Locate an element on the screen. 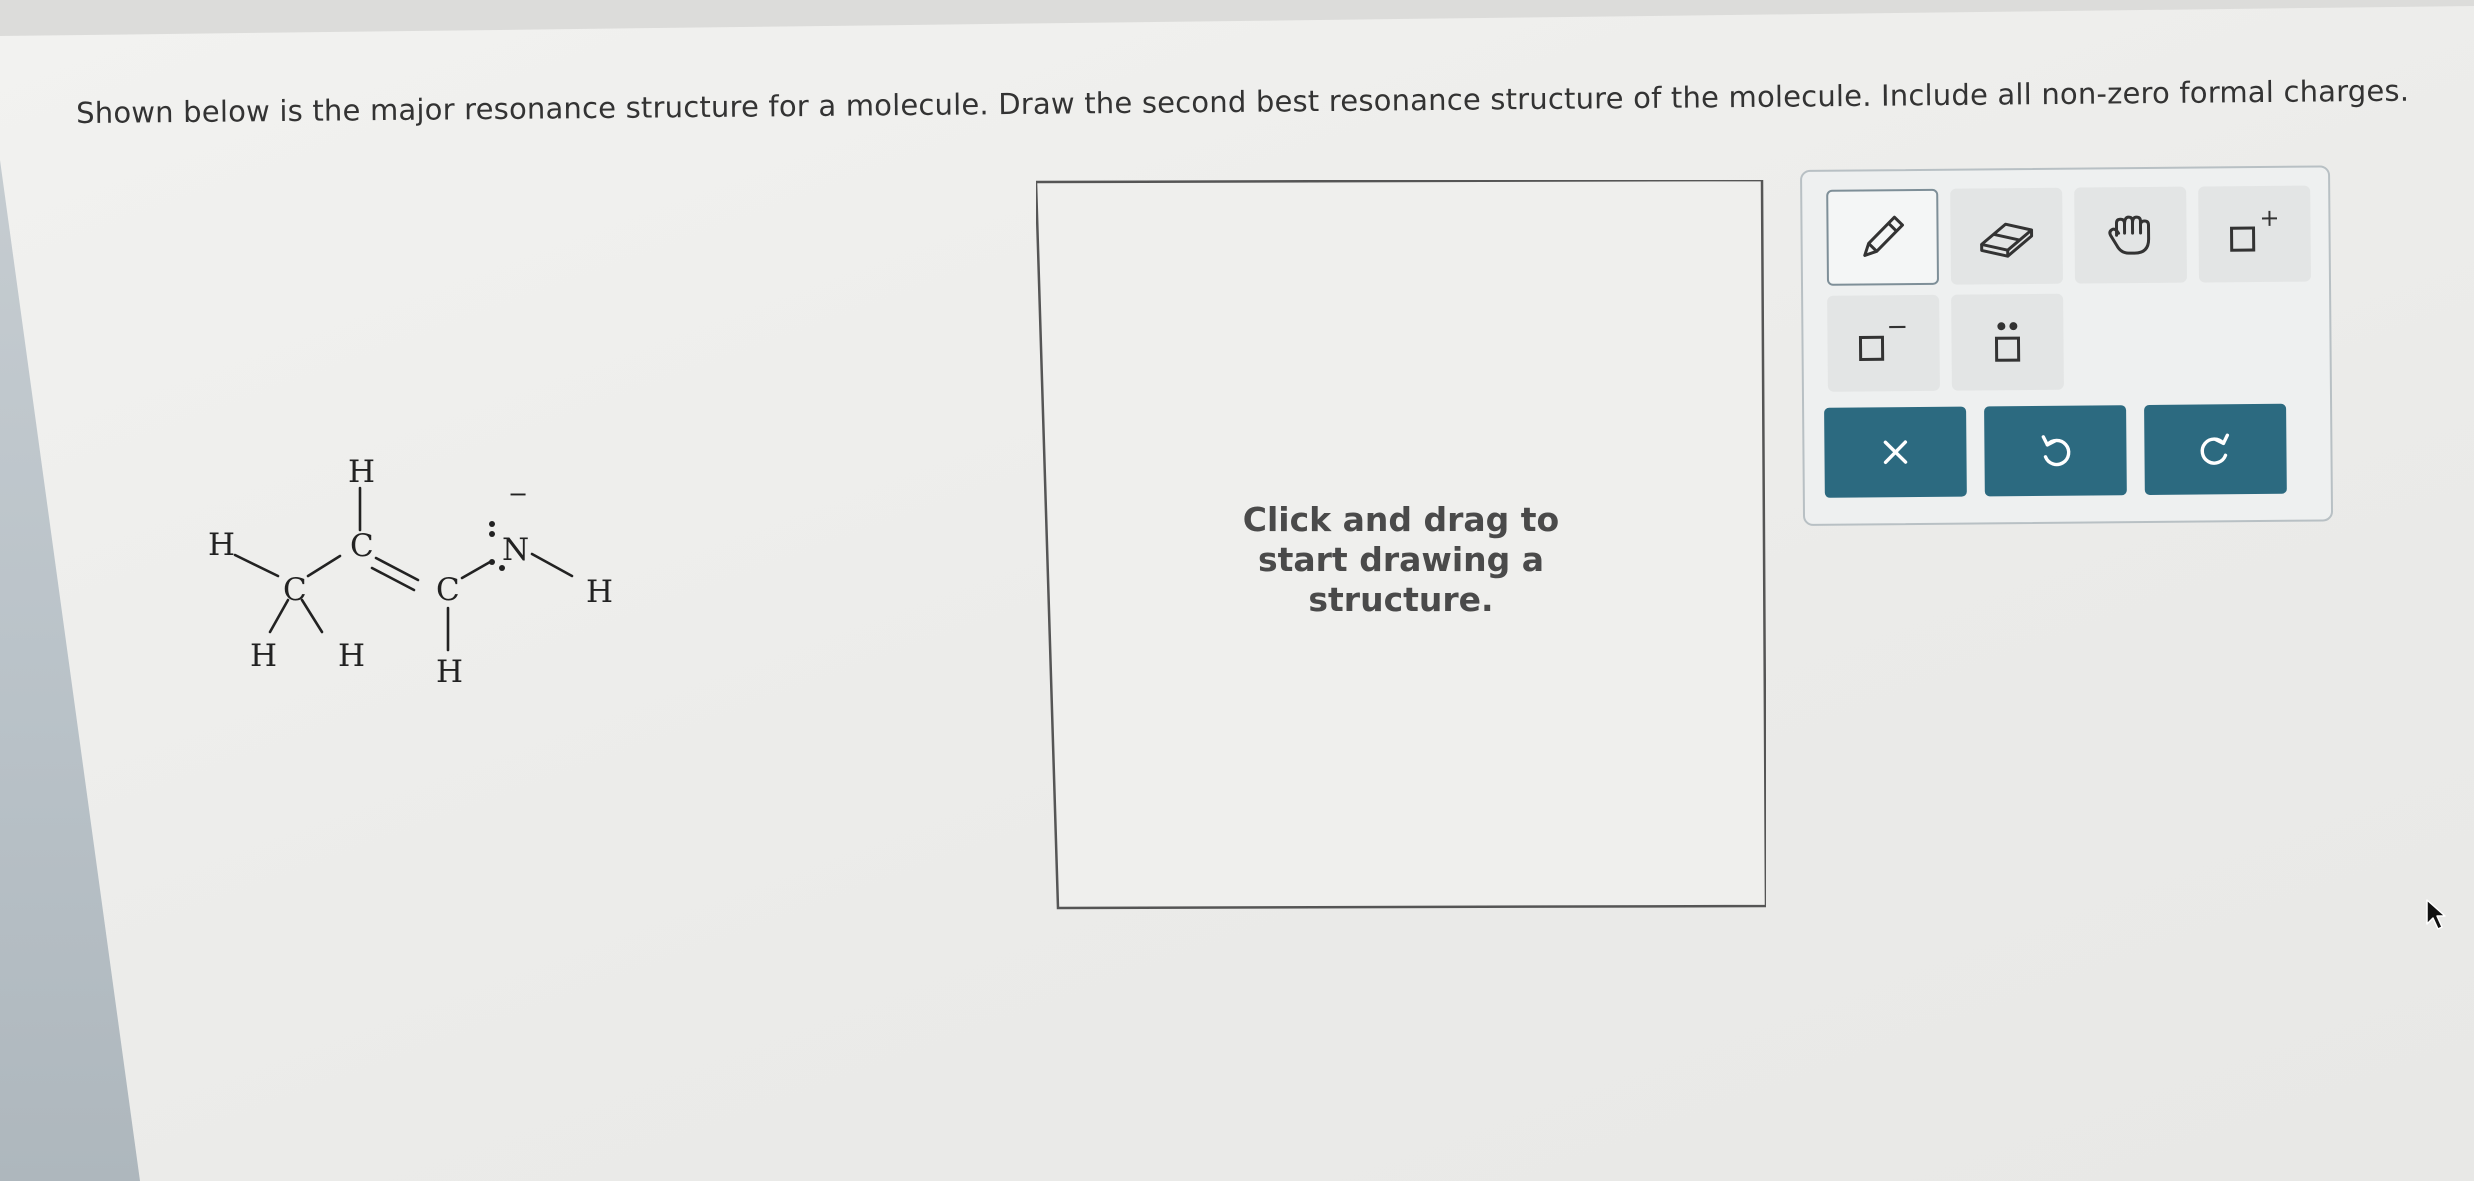 This screenshot has height=1181, width=2474. atom-h-c1-b: H is located at coordinates (351, 656).